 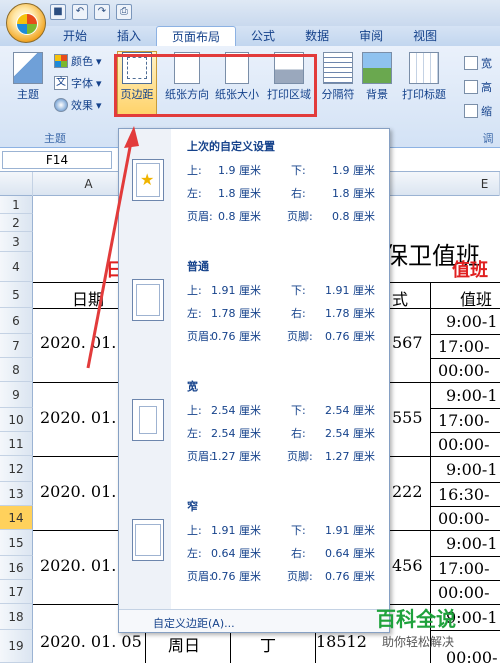 What do you see at coordinates (407, 417) in the screenshot?
I see `phone-cell: 555` at bounding box center [407, 417].